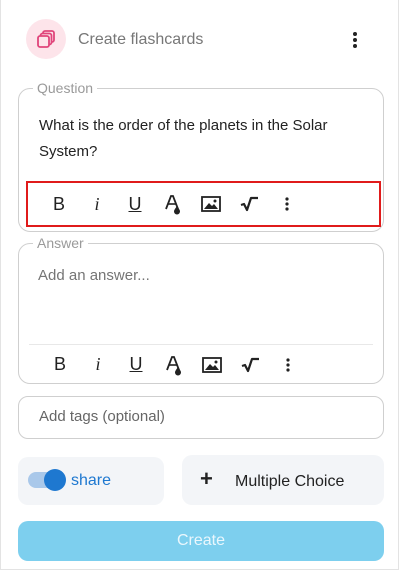 Image resolution: width=401 pixels, height=571 pixels. I want to click on cards-icon, so click(46, 39).